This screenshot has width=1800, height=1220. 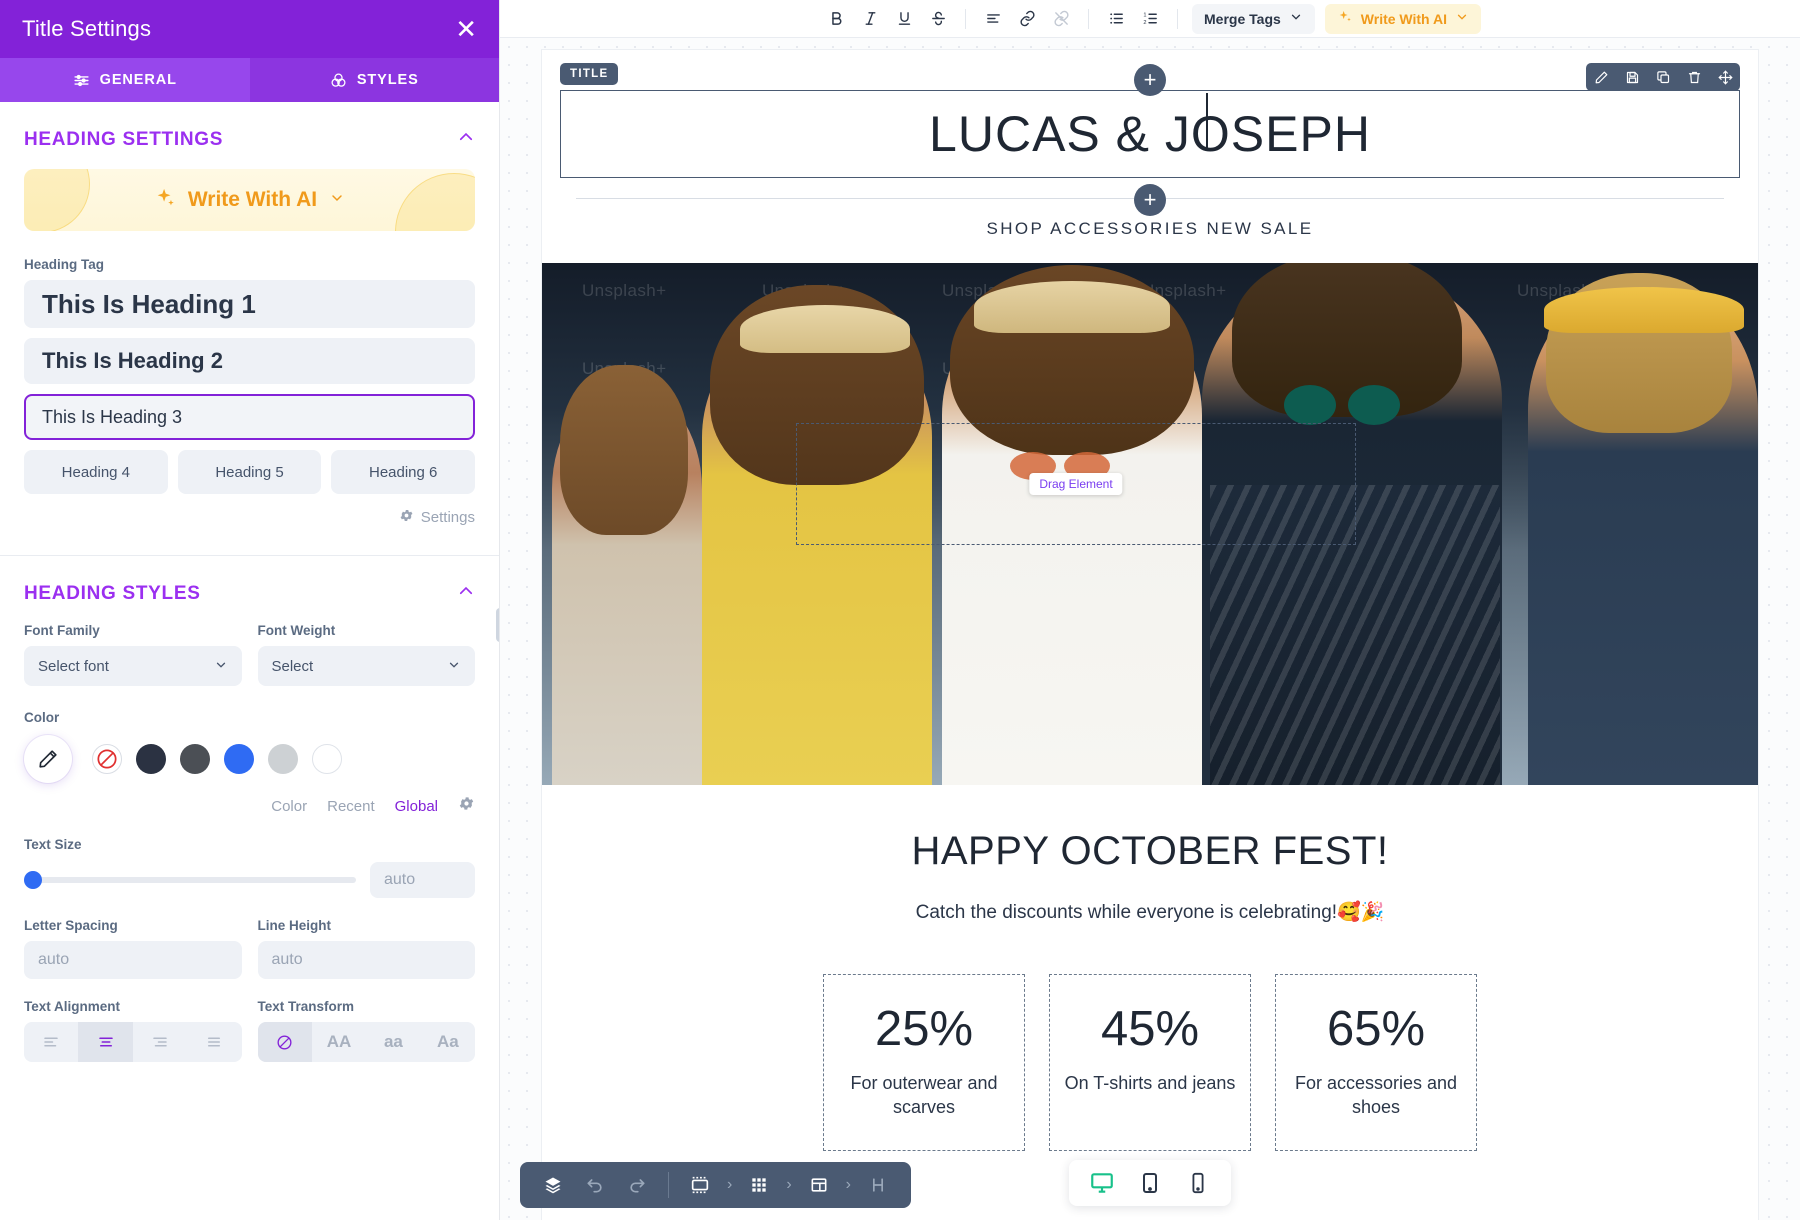 What do you see at coordinates (249, 200) in the screenshot?
I see `write-with-ai-banner: Write With AI` at bounding box center [249, 200].